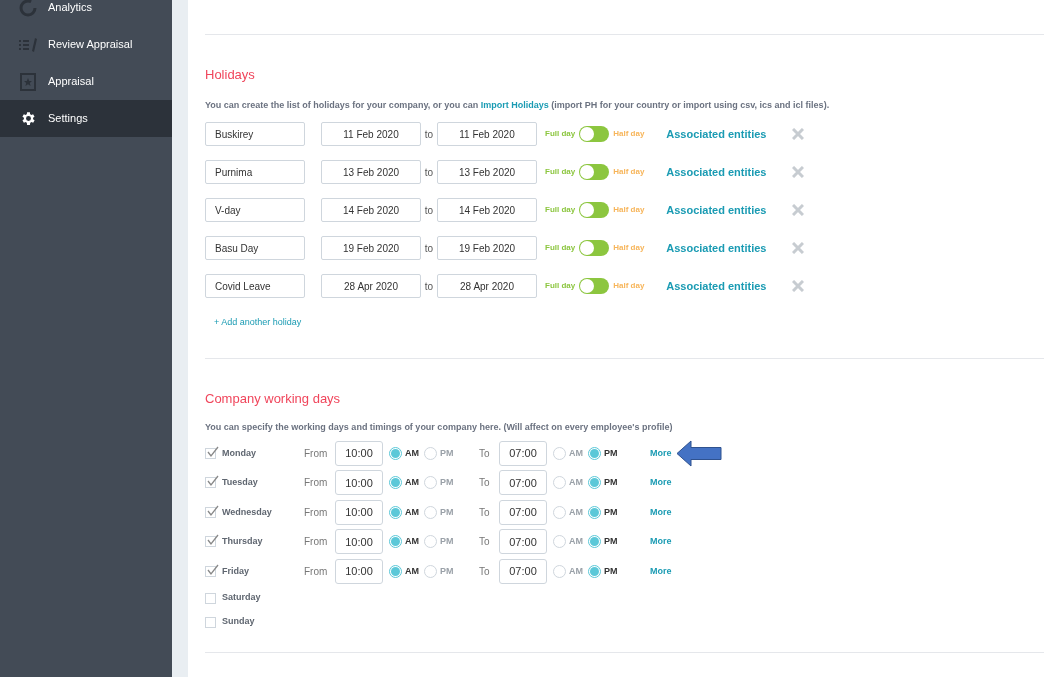 The image size is (1044, 677). Describe the element at coordinates (258, 323) in the screenshot. I see `add-holiday-link: + Add another holiday` at that location.